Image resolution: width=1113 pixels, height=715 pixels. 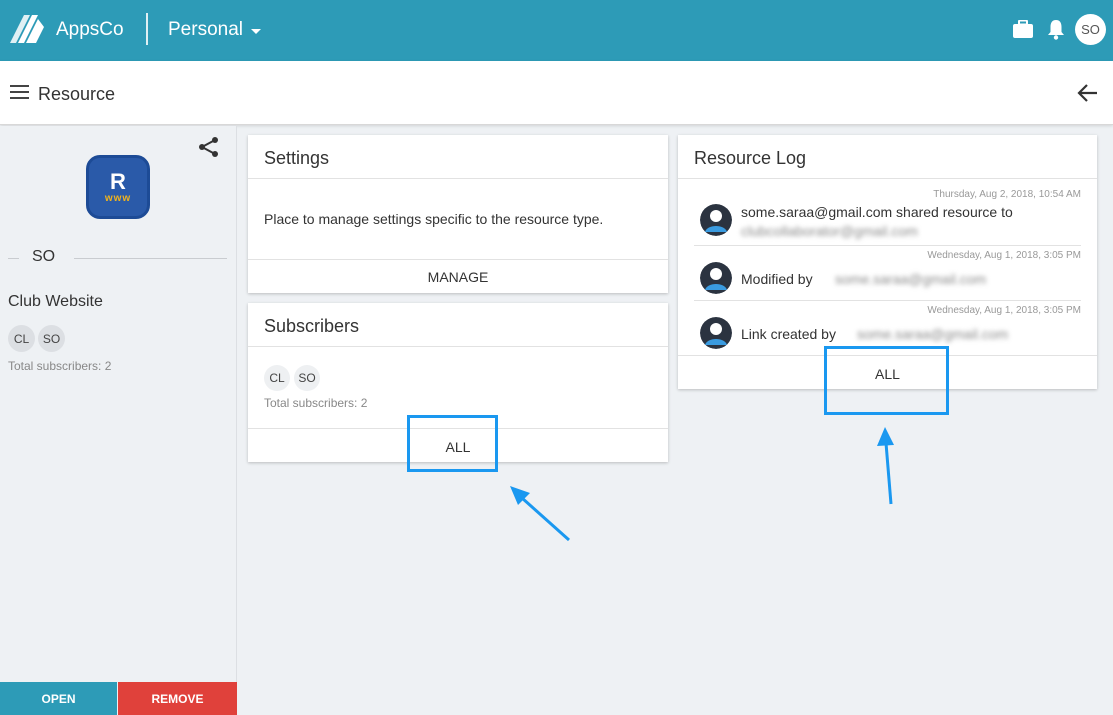 I want to click on annotation-arrows, so click(x=702, y=484).